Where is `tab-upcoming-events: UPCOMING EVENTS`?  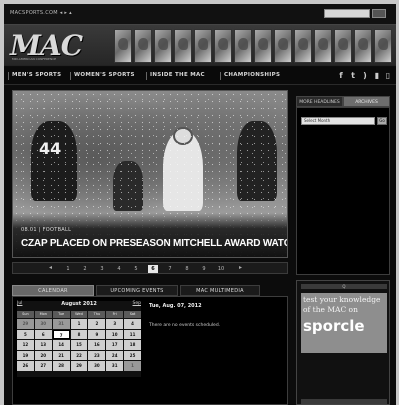
tab-upcoming-events: UPCOMING EVENTS is located at coordinates (137, 290).